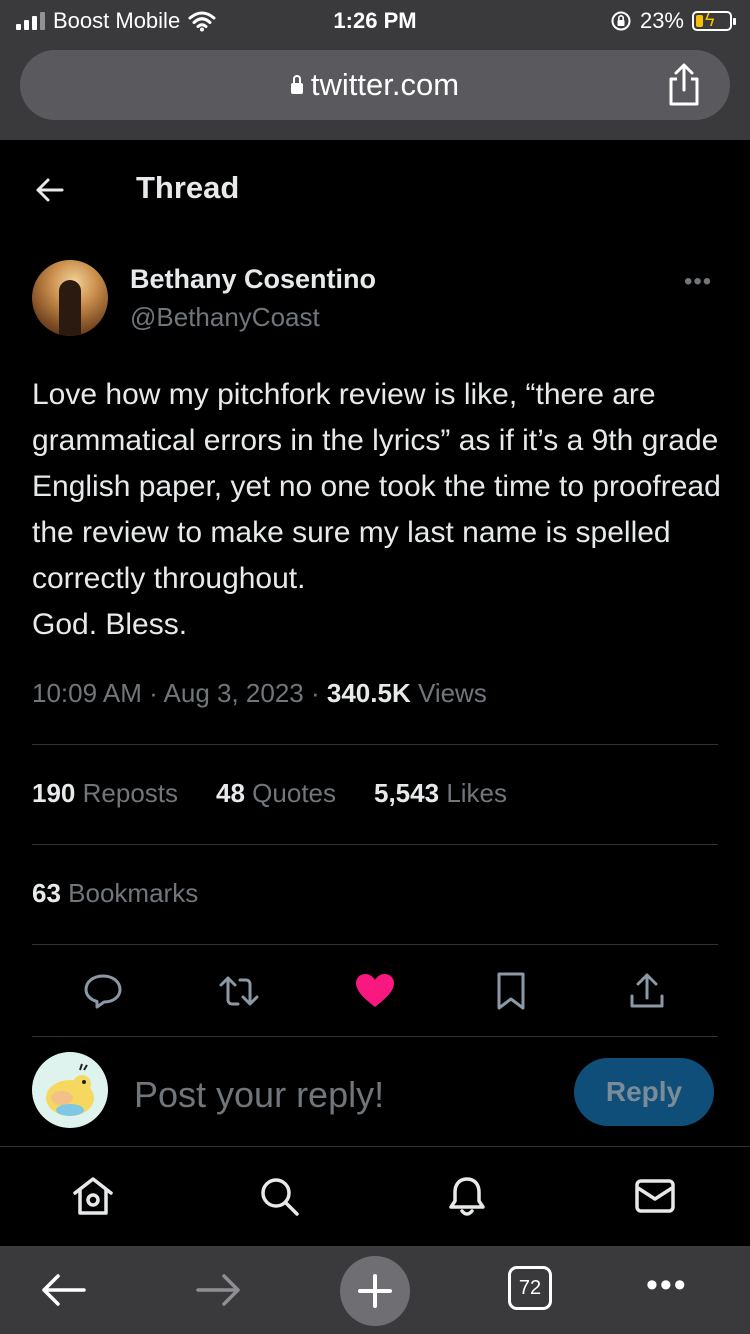  I want to click on orientation-lock-icon, so click(621, 21).